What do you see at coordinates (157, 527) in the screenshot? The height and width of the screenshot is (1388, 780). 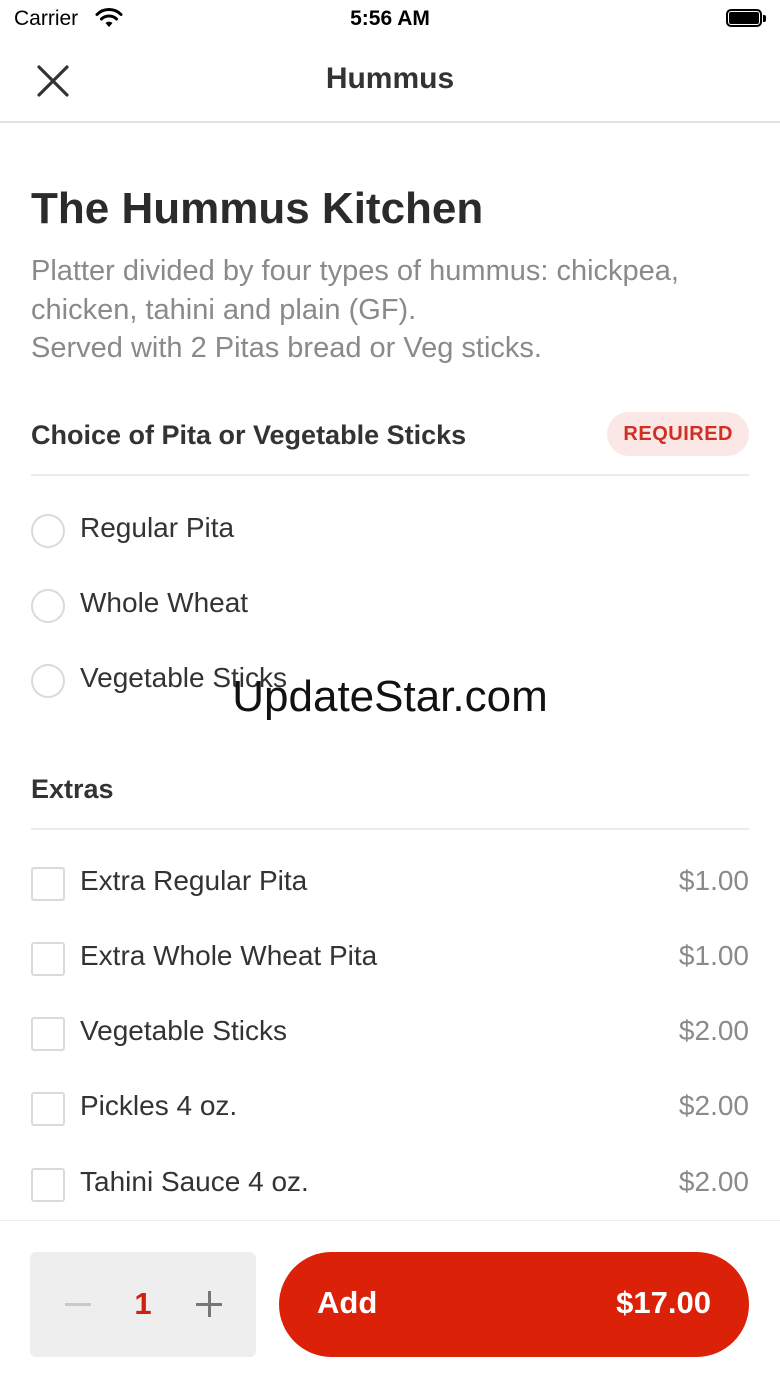 I see `option-label: Regular Pita` at bounding box center [157, 527].